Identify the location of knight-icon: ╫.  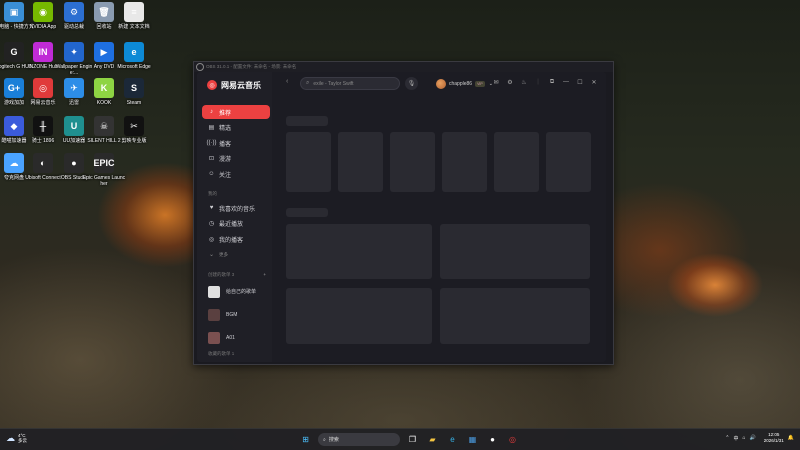
(43, 126).